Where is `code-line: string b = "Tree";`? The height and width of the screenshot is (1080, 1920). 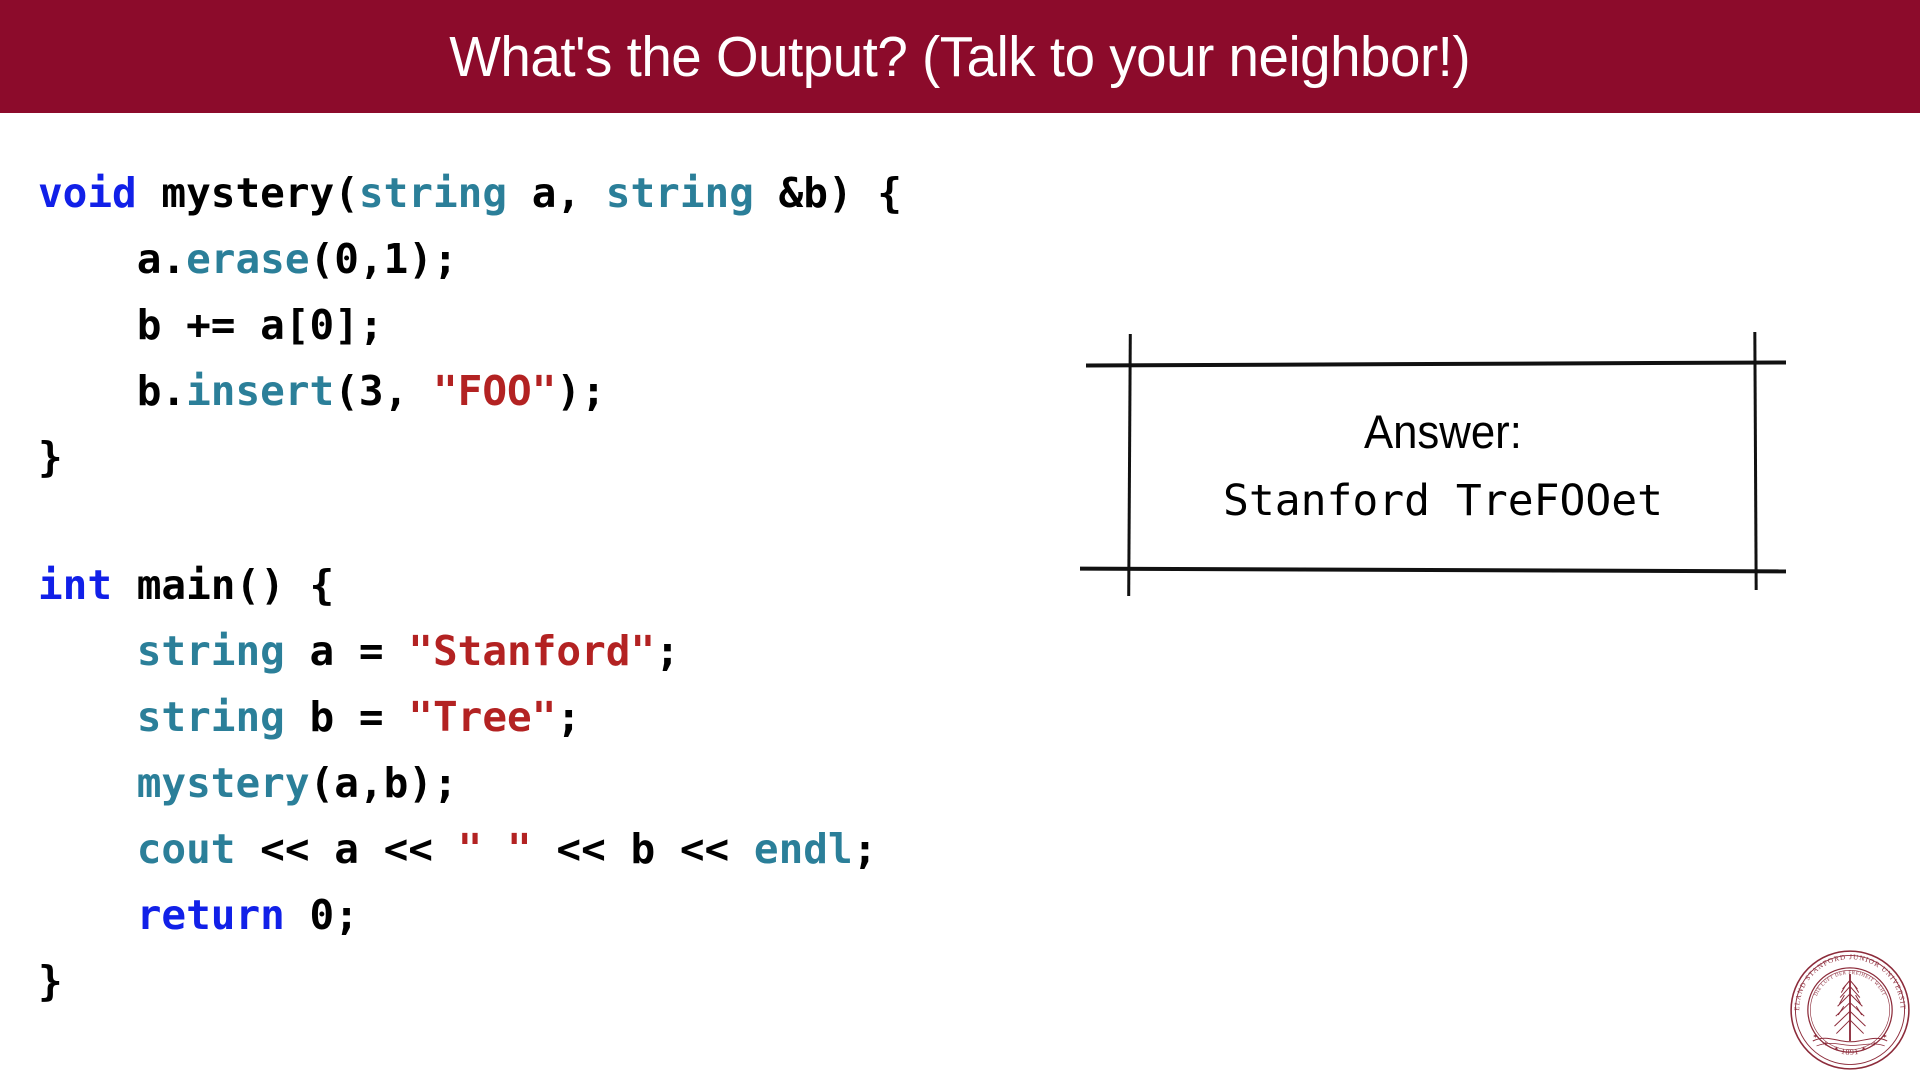
code-line: string b = "Tree"; is located at coordinates (578, 717).